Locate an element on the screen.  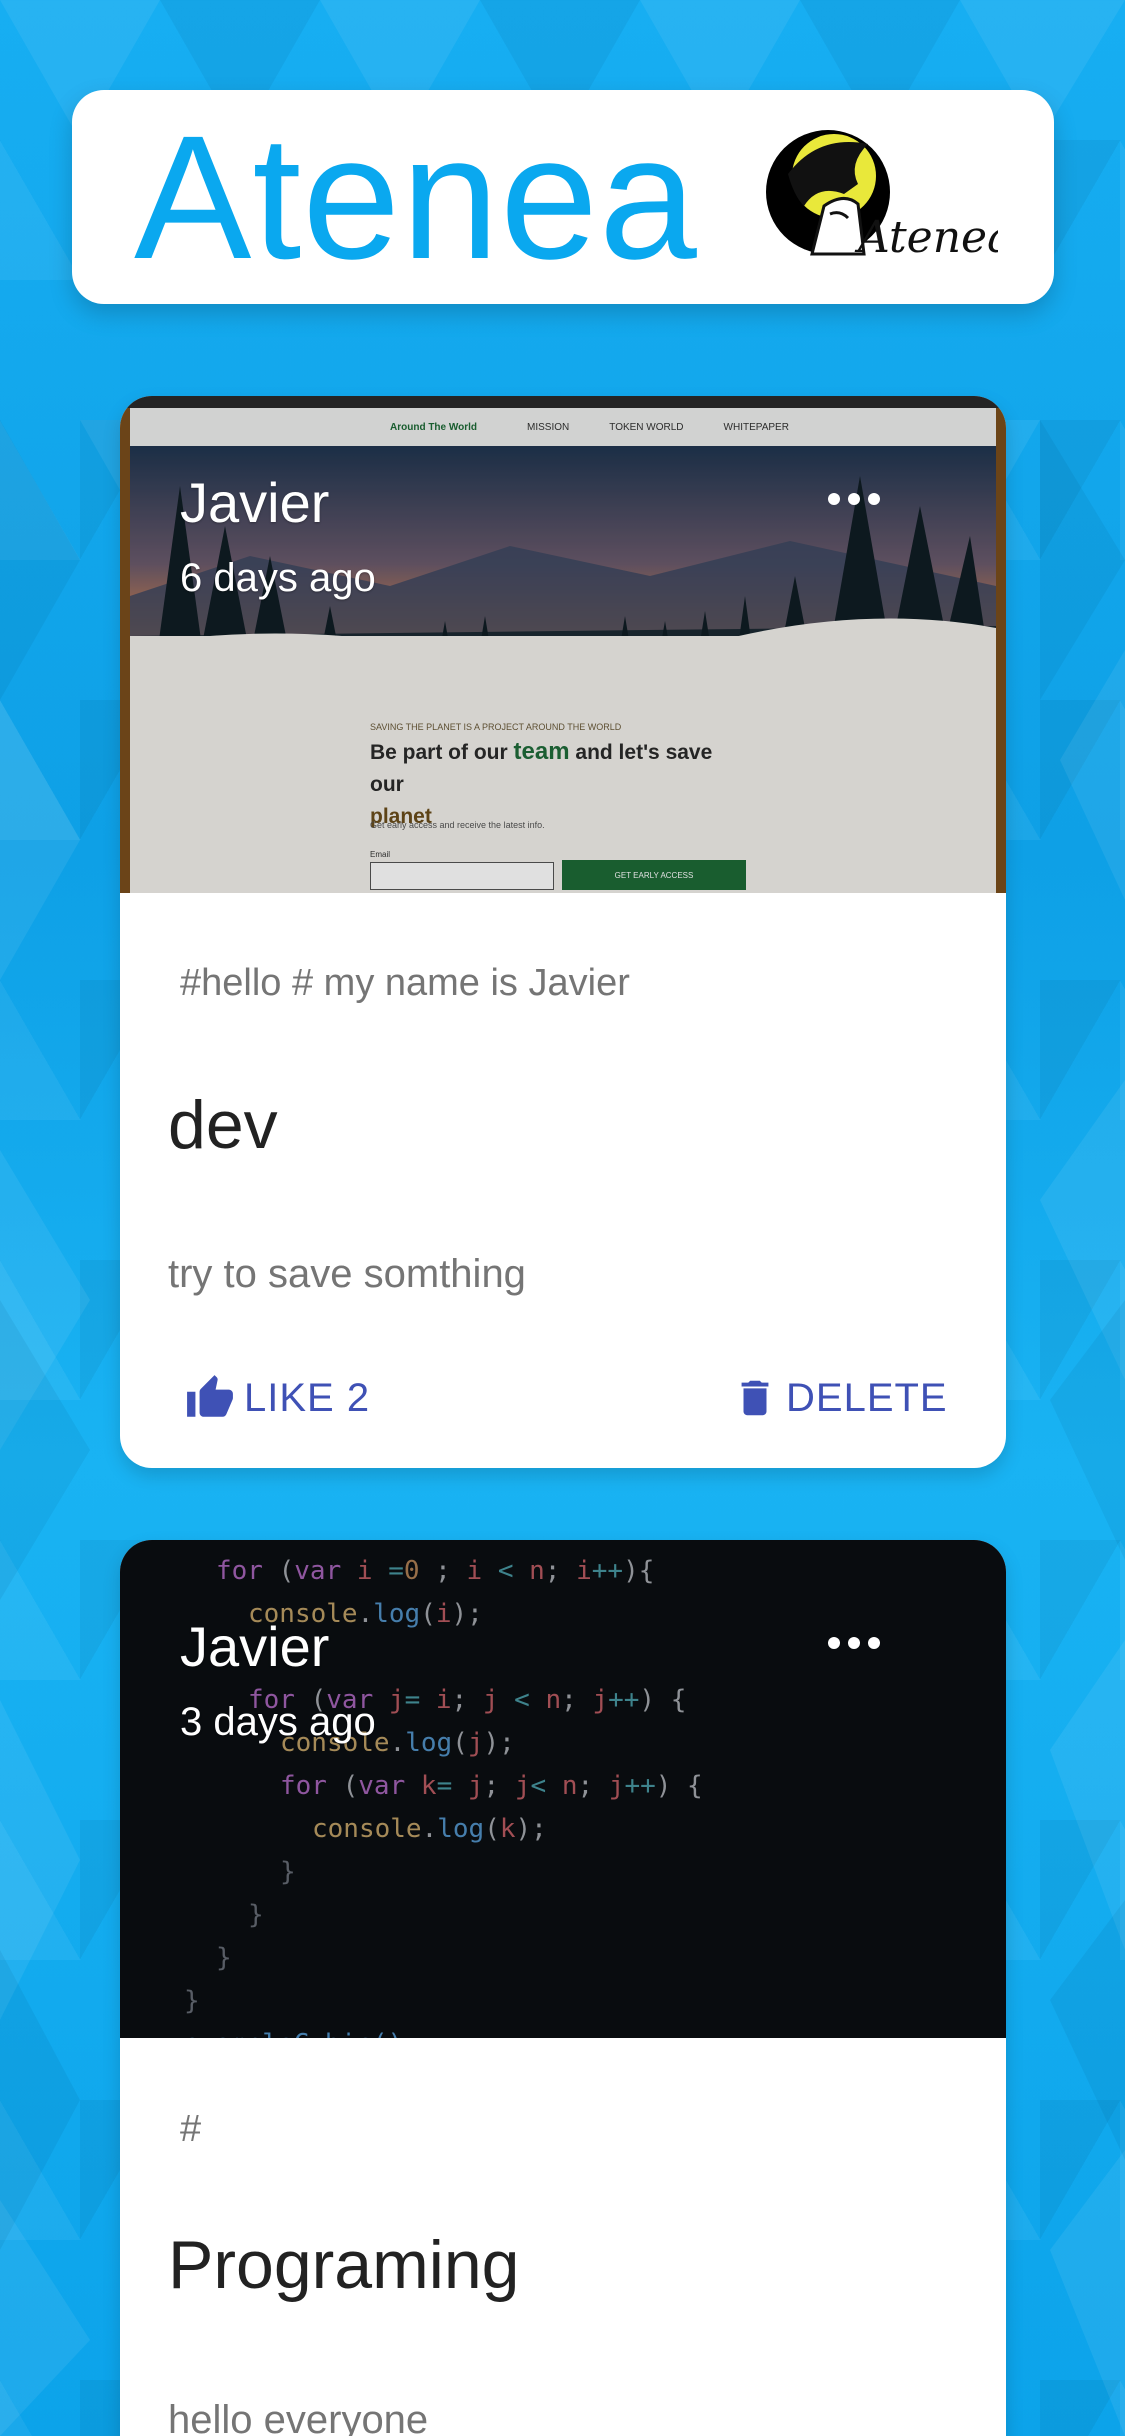
post-time: 6 days ago is located at coordinates (278, 578).